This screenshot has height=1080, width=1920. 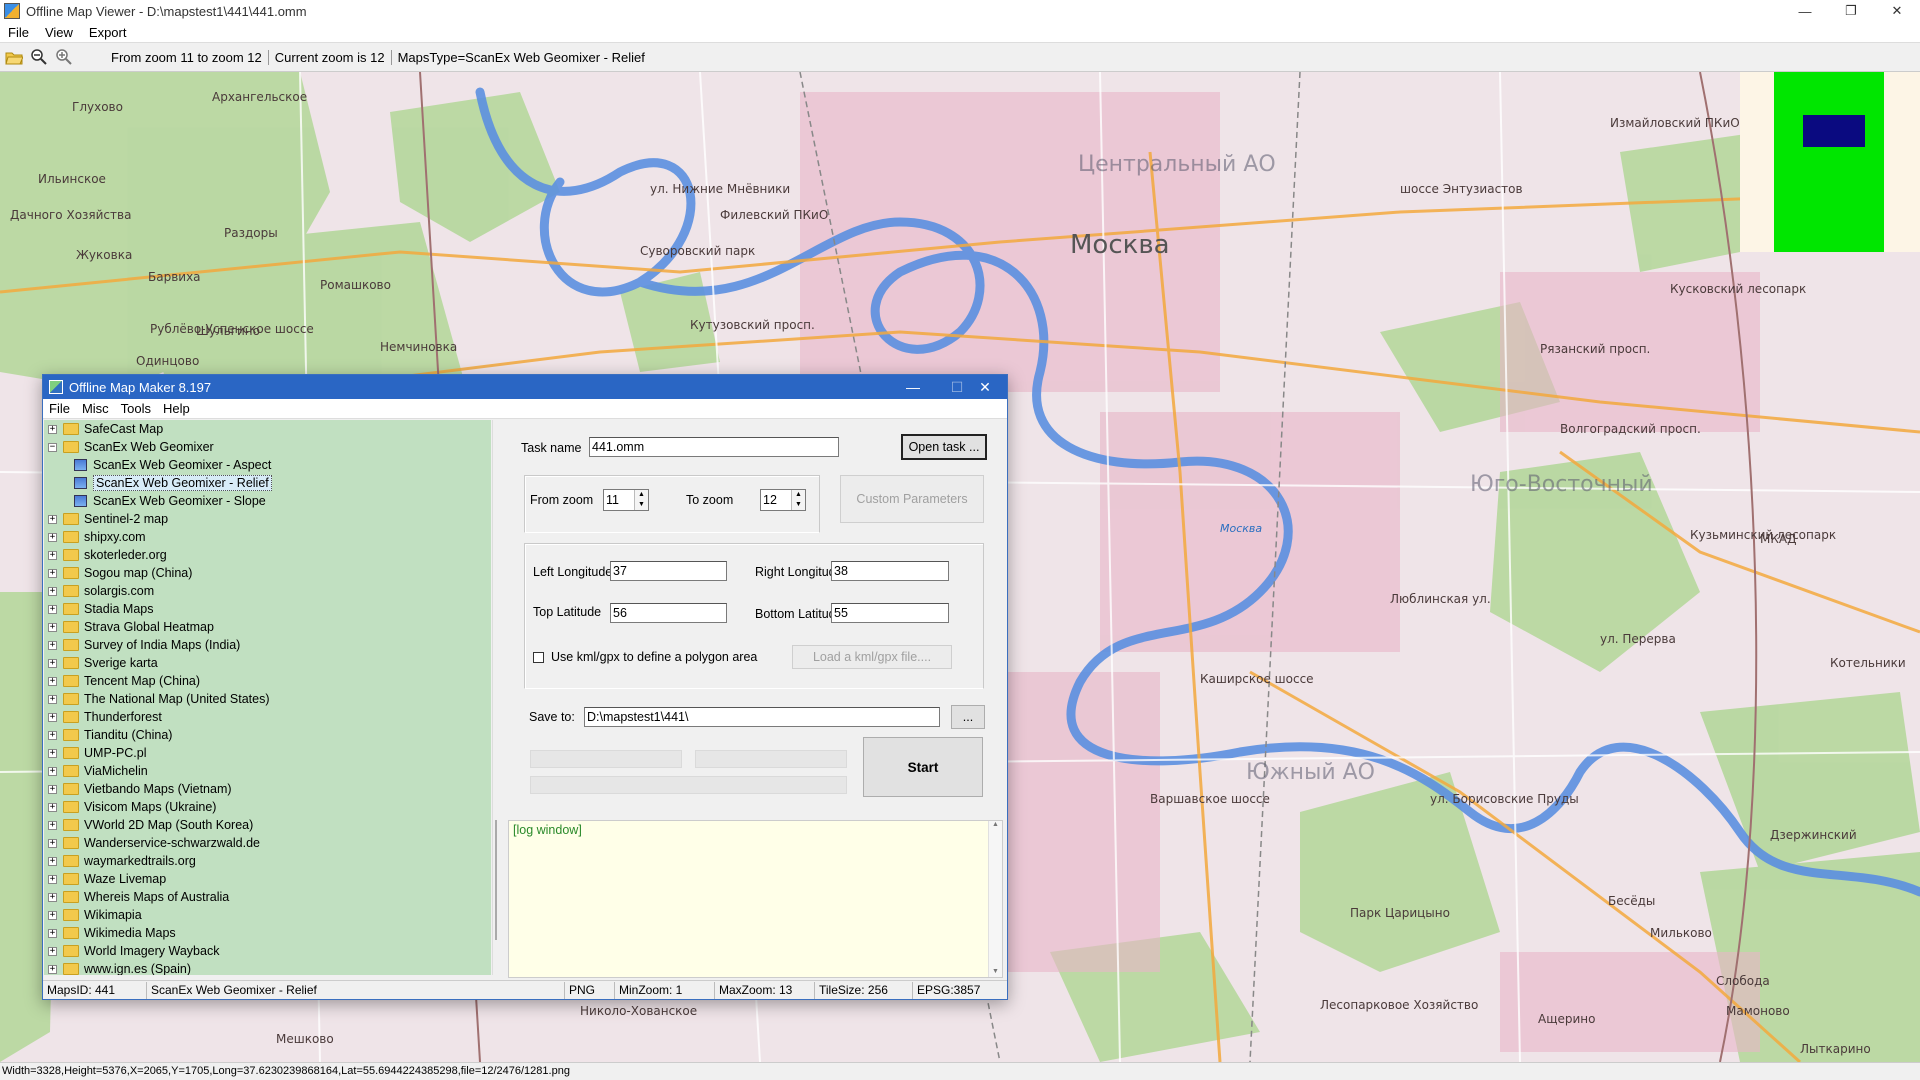 I want to click on task-name-input: 441.omm, so click(x=714, y=447).